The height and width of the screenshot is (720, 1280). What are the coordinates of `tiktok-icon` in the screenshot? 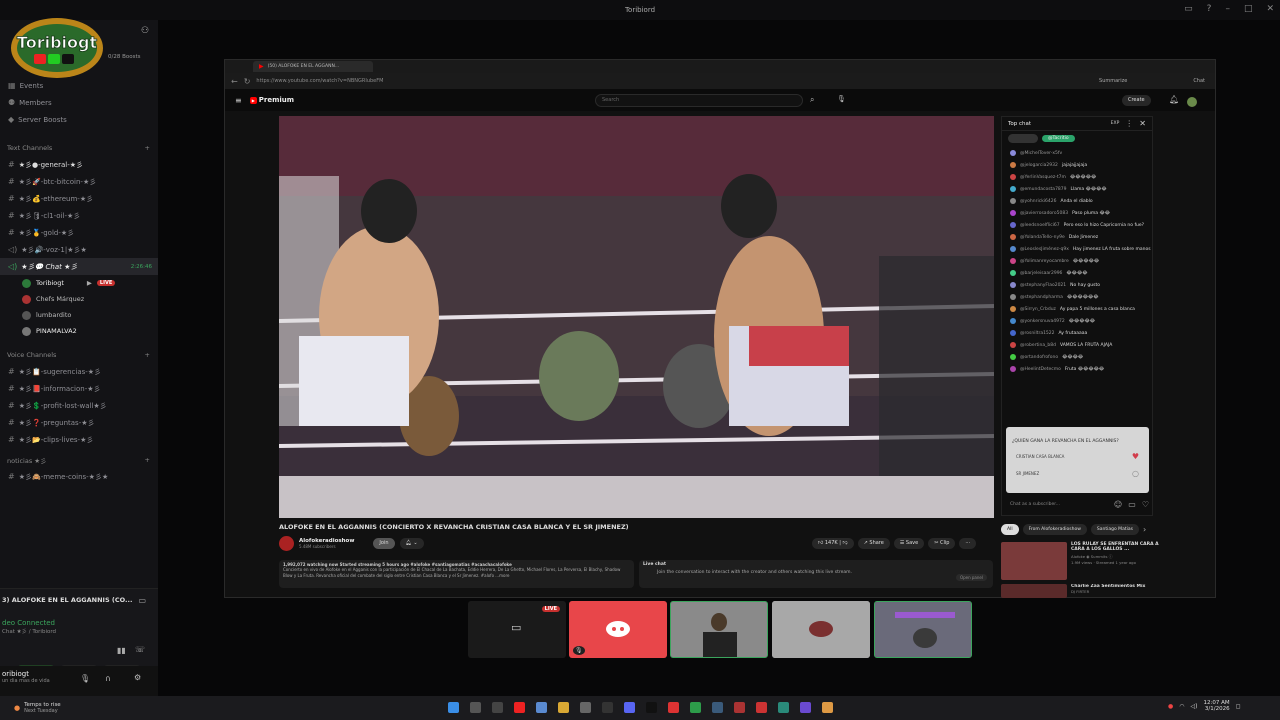 It's located at (651, 707).